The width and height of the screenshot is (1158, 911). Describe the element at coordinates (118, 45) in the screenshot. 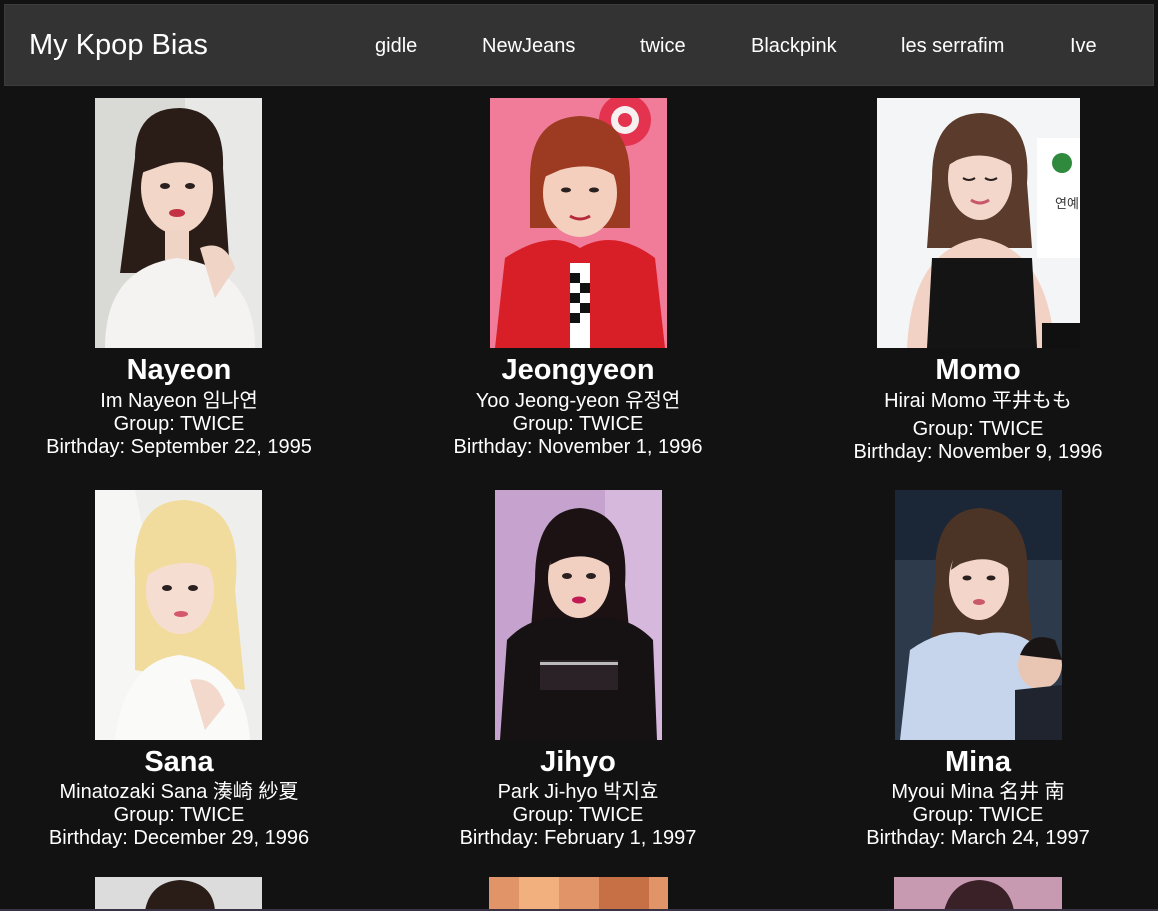

I see `brand-title: My Kpop Bias` at that location.